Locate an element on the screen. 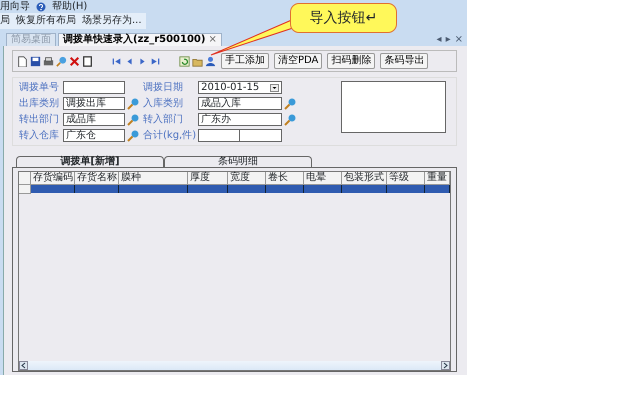  column-header: 包装形式 is located at coordinates (364, 178).